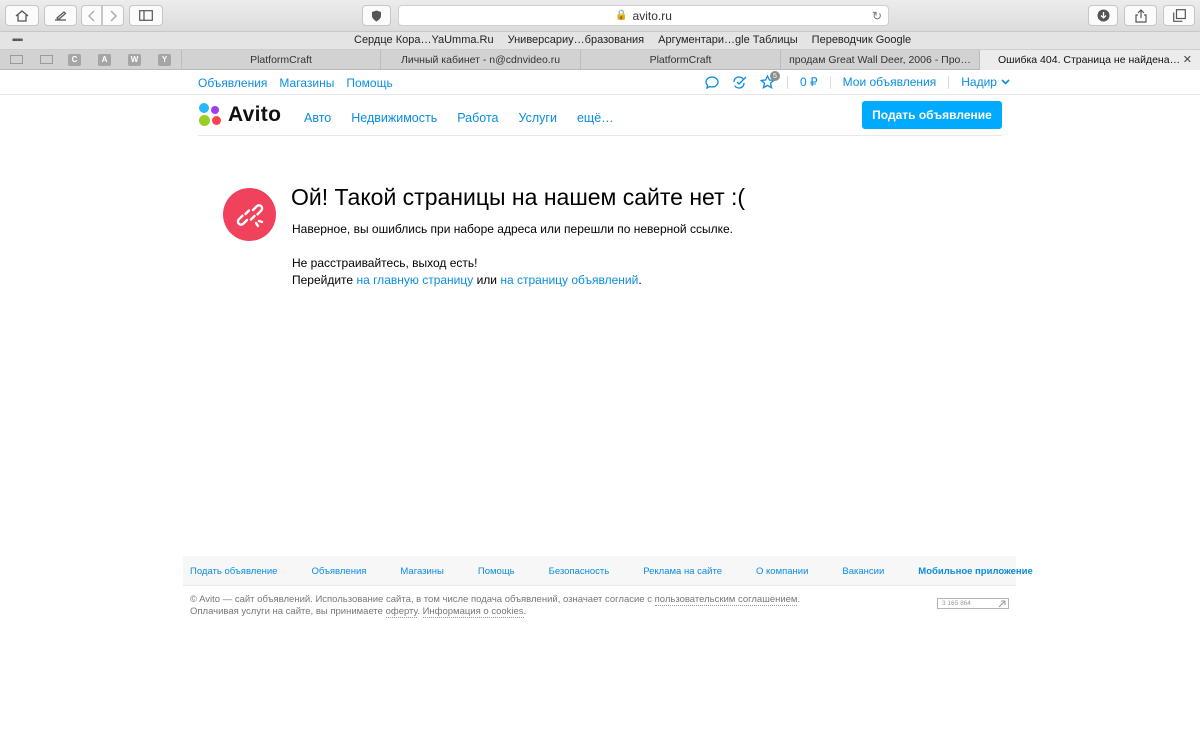 The width and height of the screenshot is (1200, 750). Describe the element at coordinates (1187, 59) in the screenshot. I see `close-icon: ✕` at that location.